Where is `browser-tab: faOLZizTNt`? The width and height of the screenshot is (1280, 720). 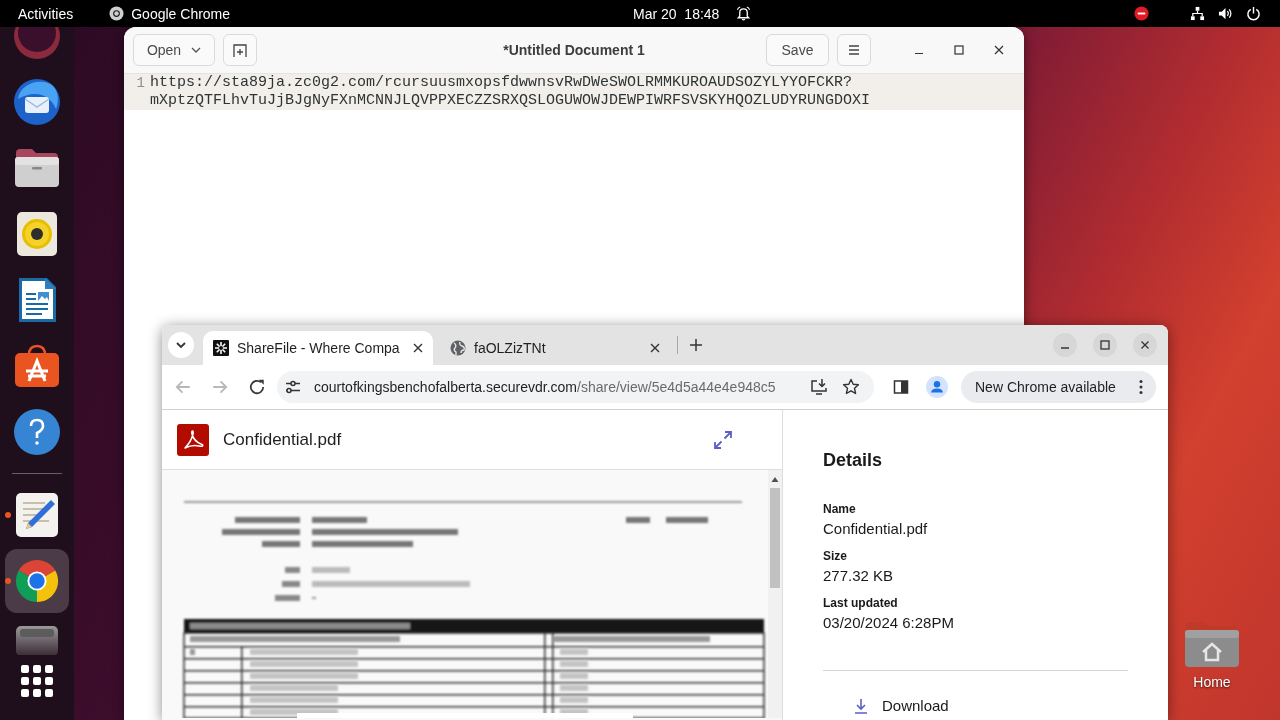
browser-tab: faOLZizTNt is located at coordinates (555, 348).